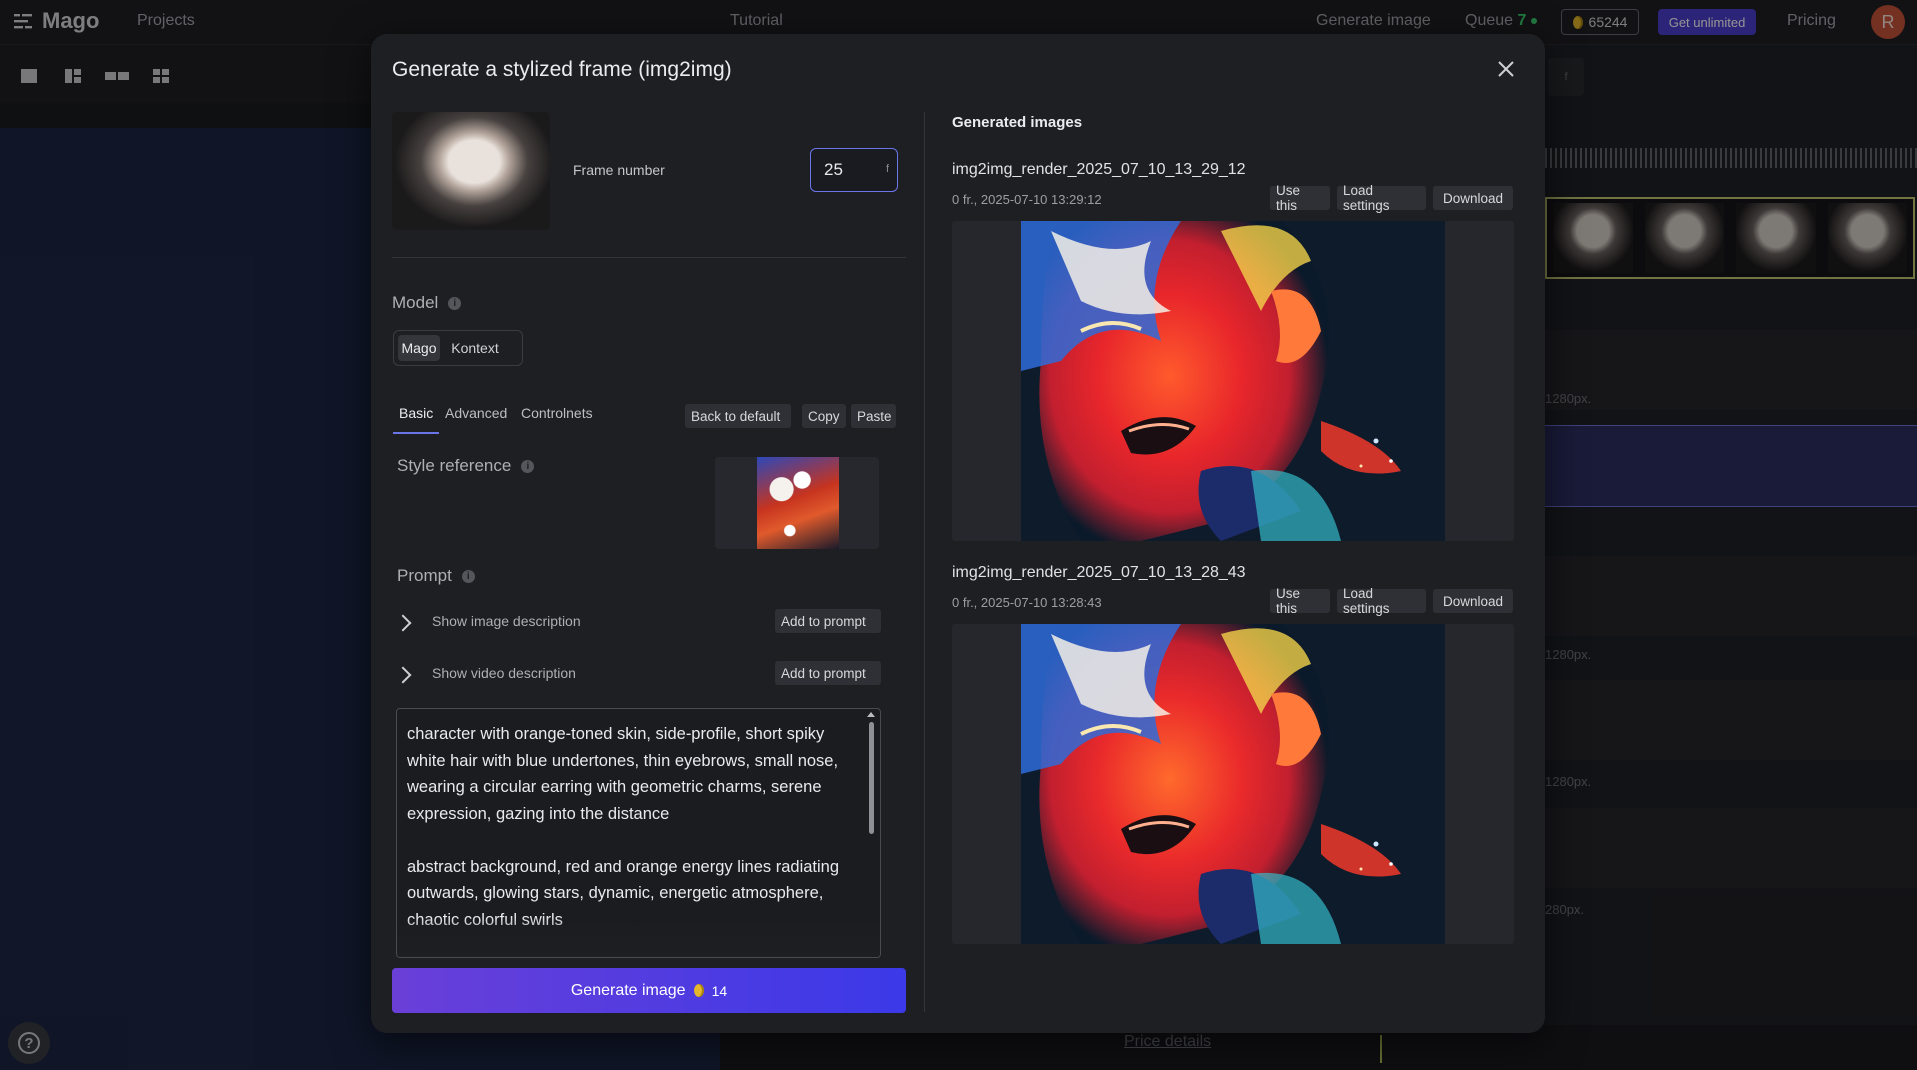 Image resolution: width=1917 pixels, height=1070 pixels. I want to click on back-to-default-button: Back to default, so click(738, 416).